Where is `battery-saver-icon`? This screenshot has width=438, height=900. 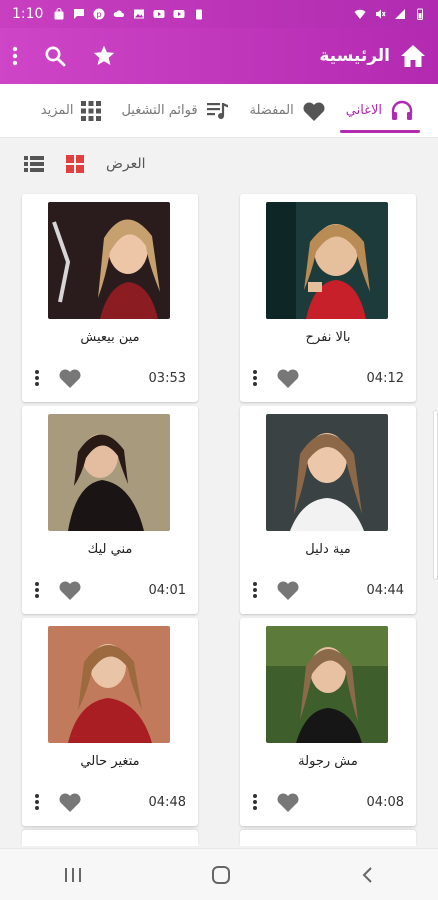
battery-saver-icon is located at coordinates (199, 14).